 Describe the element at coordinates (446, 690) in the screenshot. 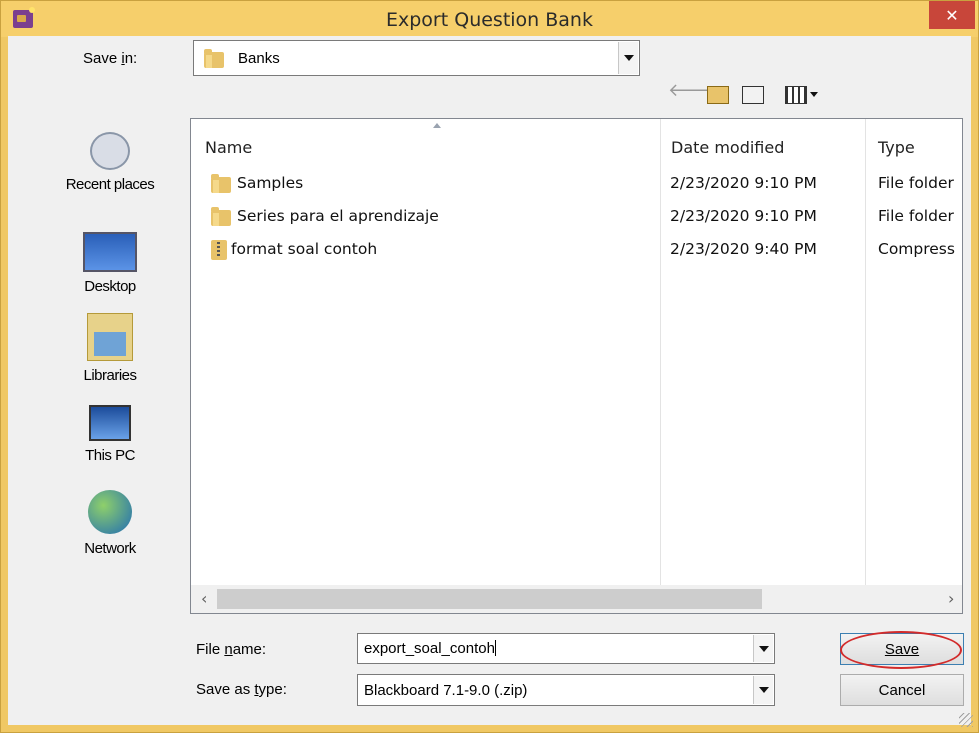

I see `save-as-type-value: Blackboard 7.1-9.0 (.zip)` at that location.